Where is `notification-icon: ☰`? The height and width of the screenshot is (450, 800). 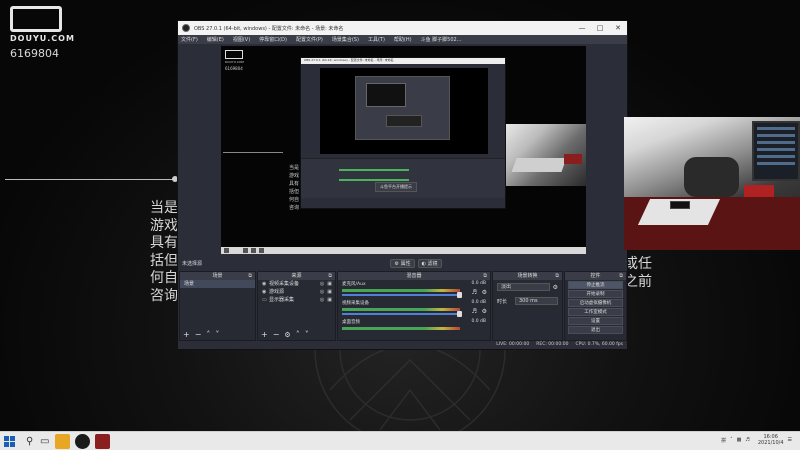
notification-icon: ☰ is located at coordinates (790, 440).